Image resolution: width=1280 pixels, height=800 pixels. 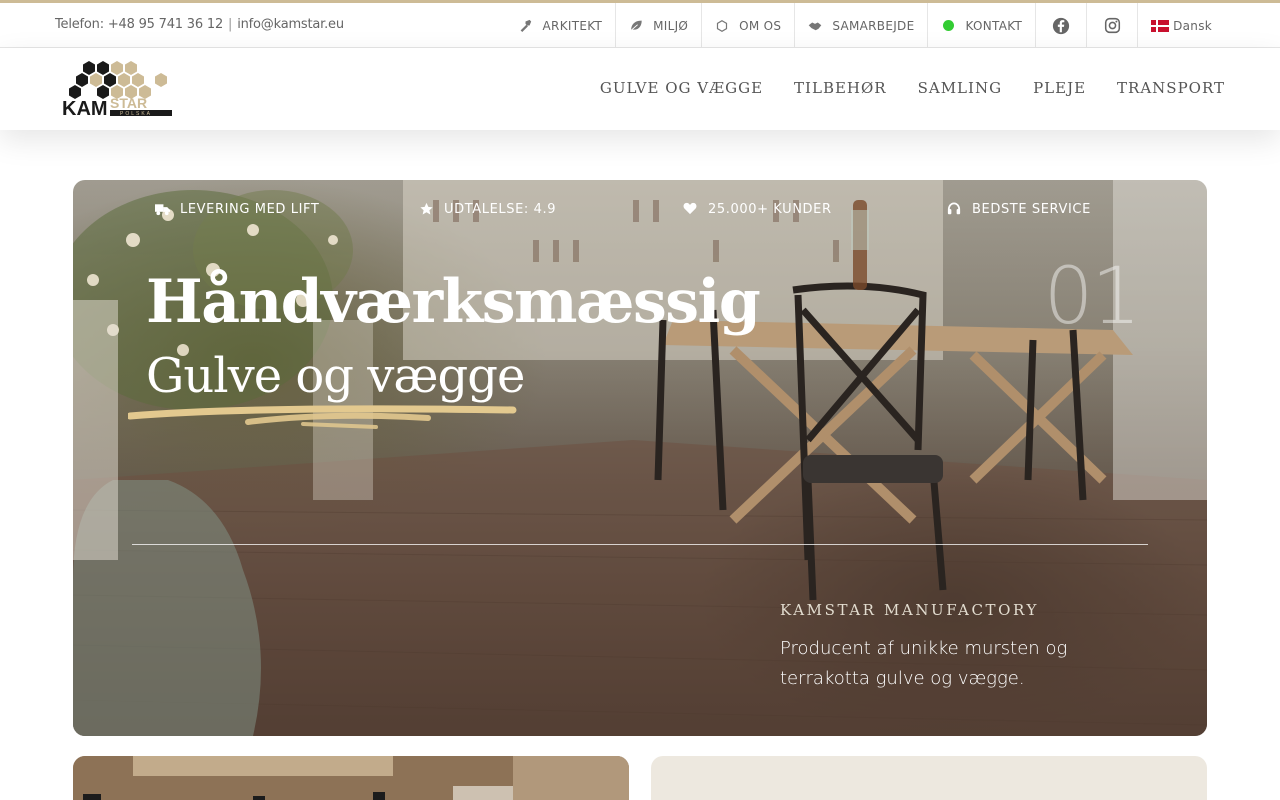 I want to click on hero-eyebrow: KAMSTAR MANUFACTORY, so click(x=909, y=610).